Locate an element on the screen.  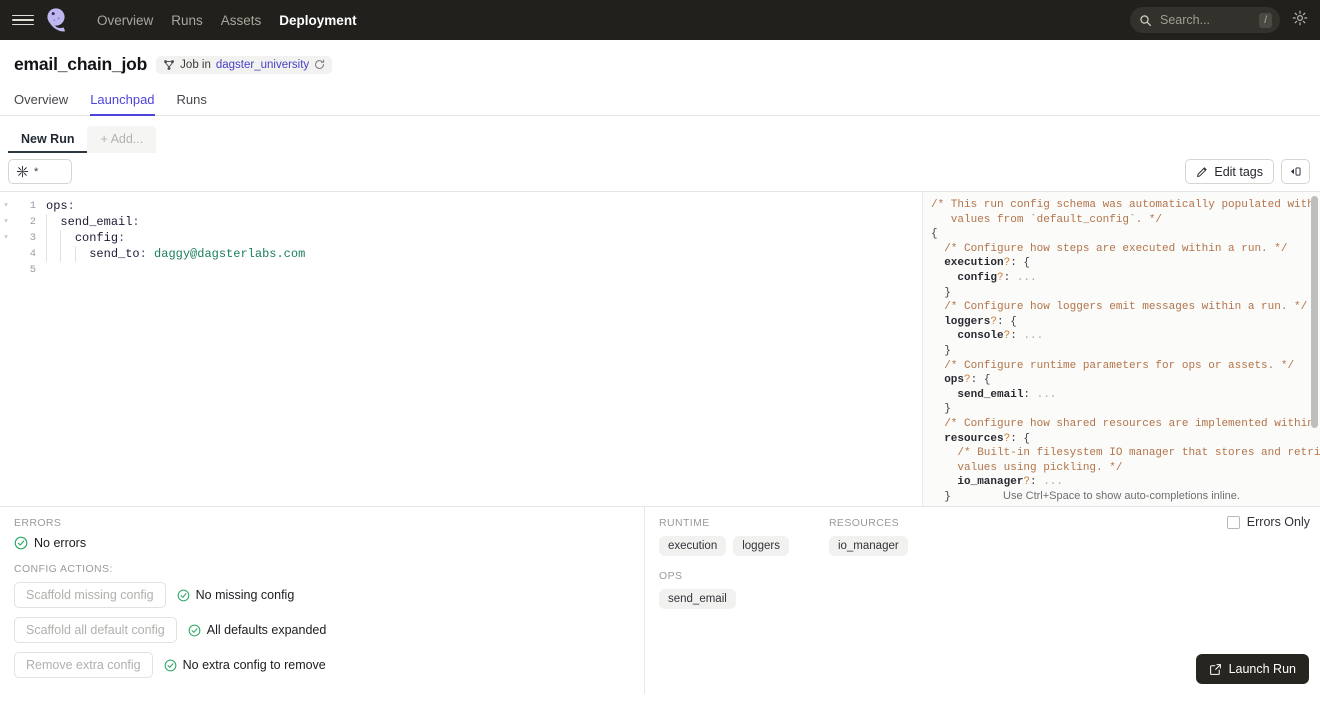
nav-link-overview: Overview is located at coordinates (125, 20).